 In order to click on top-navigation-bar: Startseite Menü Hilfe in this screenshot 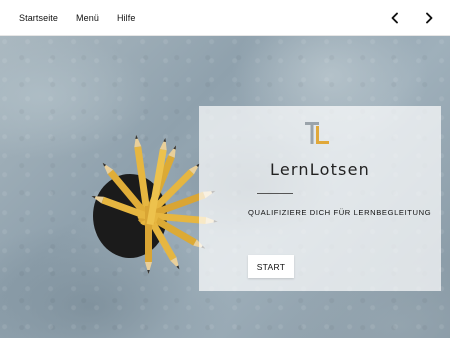, I will do `click(225, 18)`.